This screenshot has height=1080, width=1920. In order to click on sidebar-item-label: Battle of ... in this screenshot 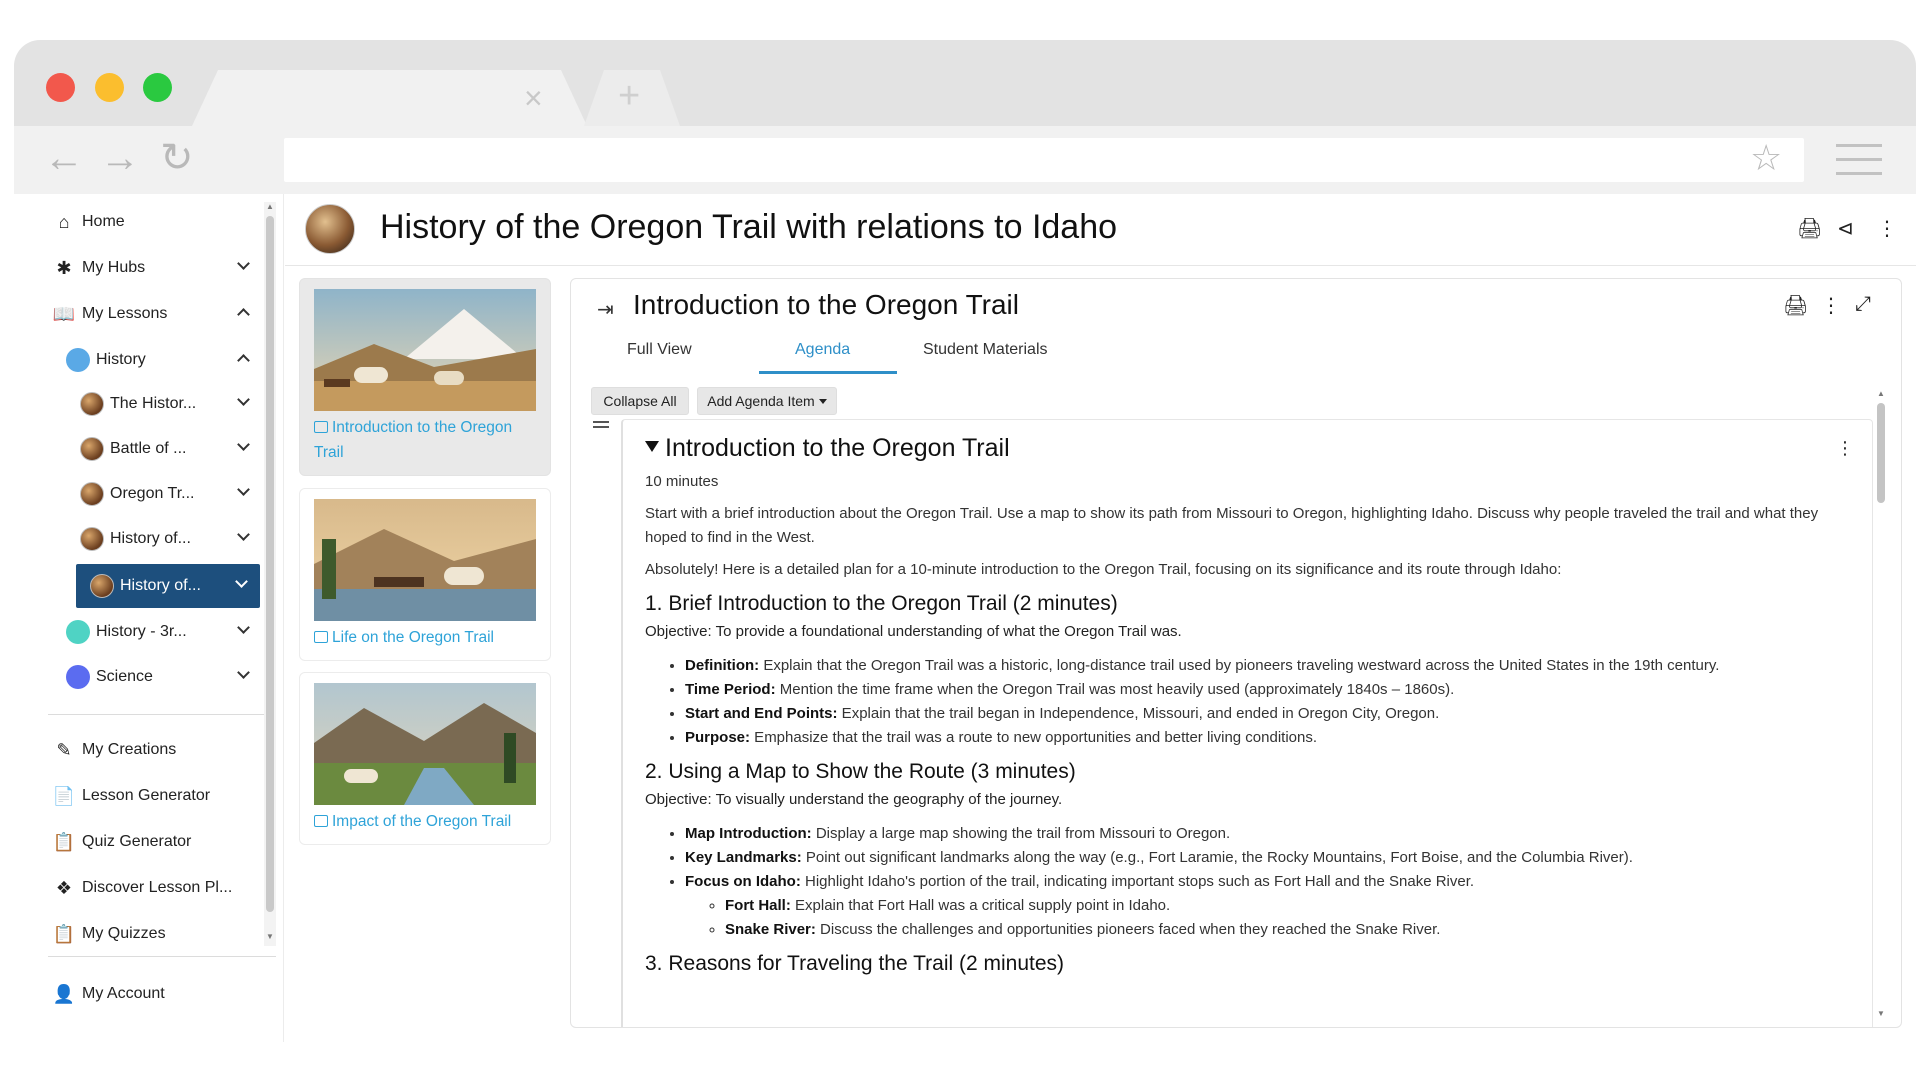, I will do `click(148, 448)`.